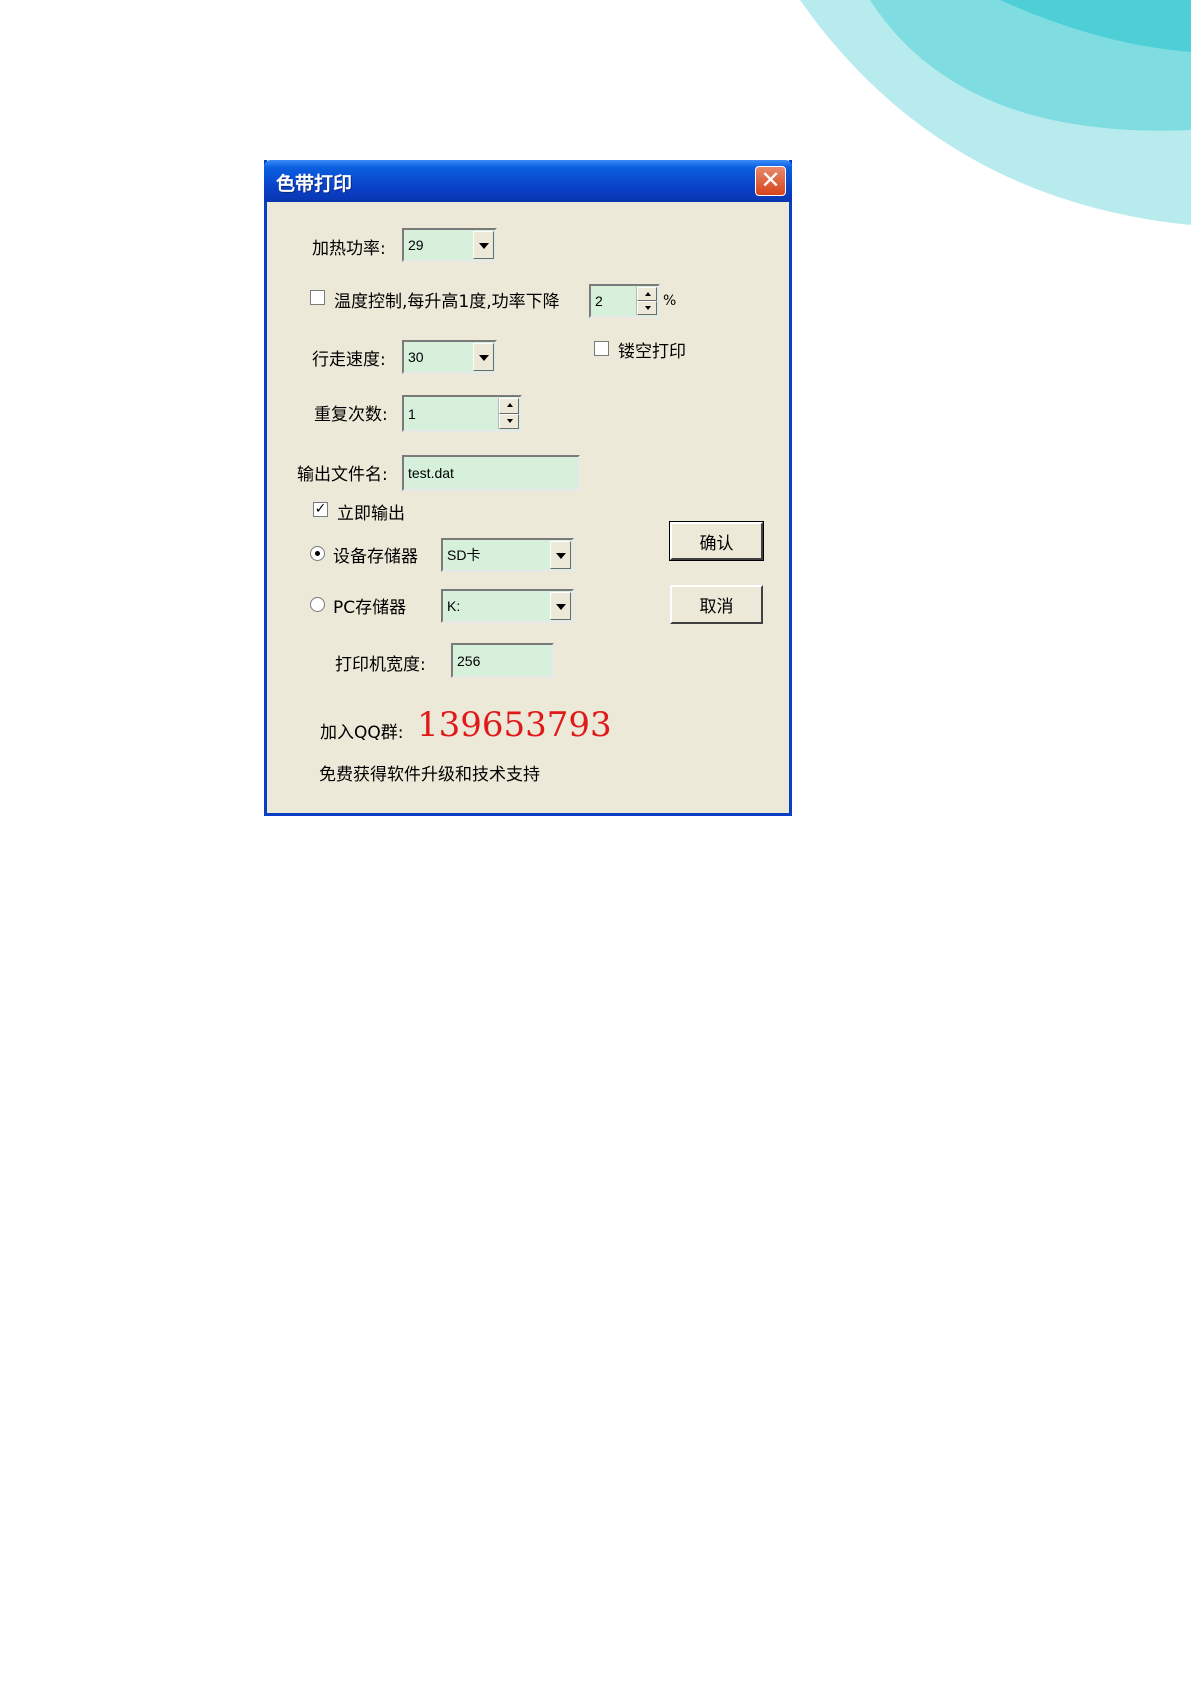  What do you see at coordinates (624, 301) in the screenshot?
I see `temp-control-stepper: 2` at bounding box center [624, 301].